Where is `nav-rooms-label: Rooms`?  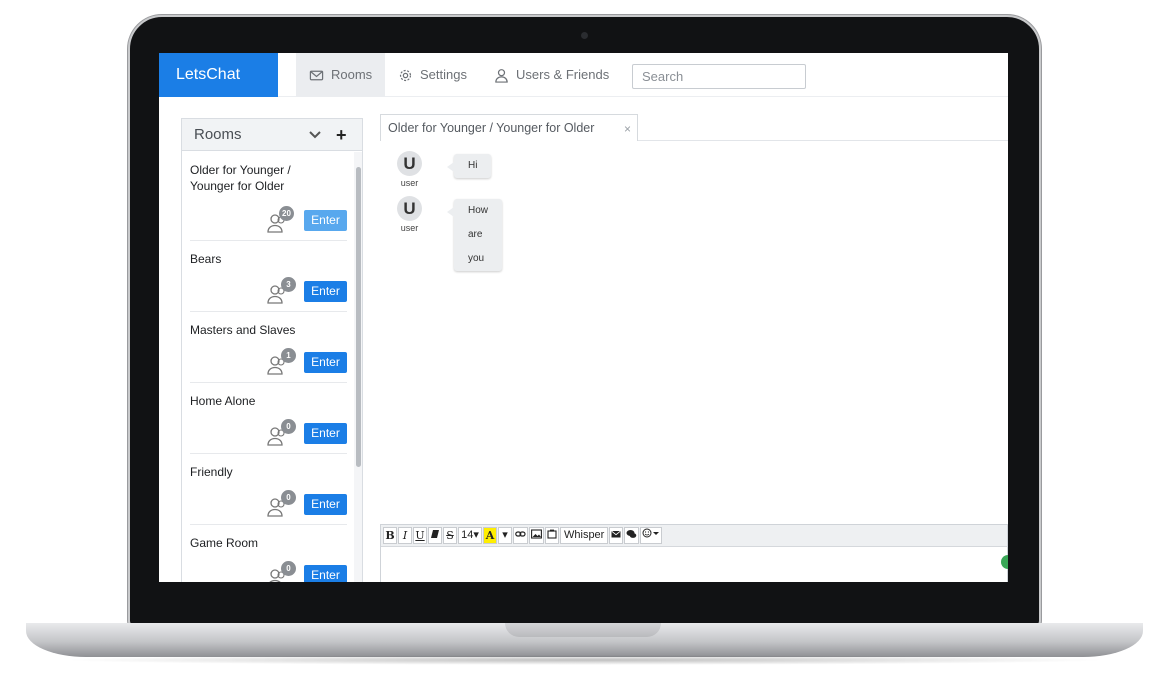
nav-rooms-label: Rooms is located at coordinates (352, 74).